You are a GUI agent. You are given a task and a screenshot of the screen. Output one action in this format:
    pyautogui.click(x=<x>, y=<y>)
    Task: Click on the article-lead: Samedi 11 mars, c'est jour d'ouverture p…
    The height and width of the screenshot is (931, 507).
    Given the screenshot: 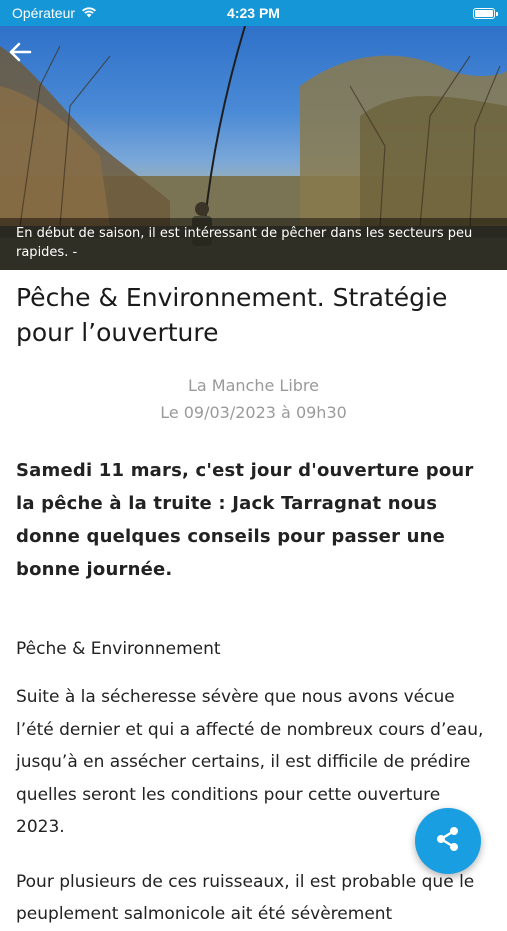 What is the action you would take?
    pyautogui.click(x=245, y=520)
    